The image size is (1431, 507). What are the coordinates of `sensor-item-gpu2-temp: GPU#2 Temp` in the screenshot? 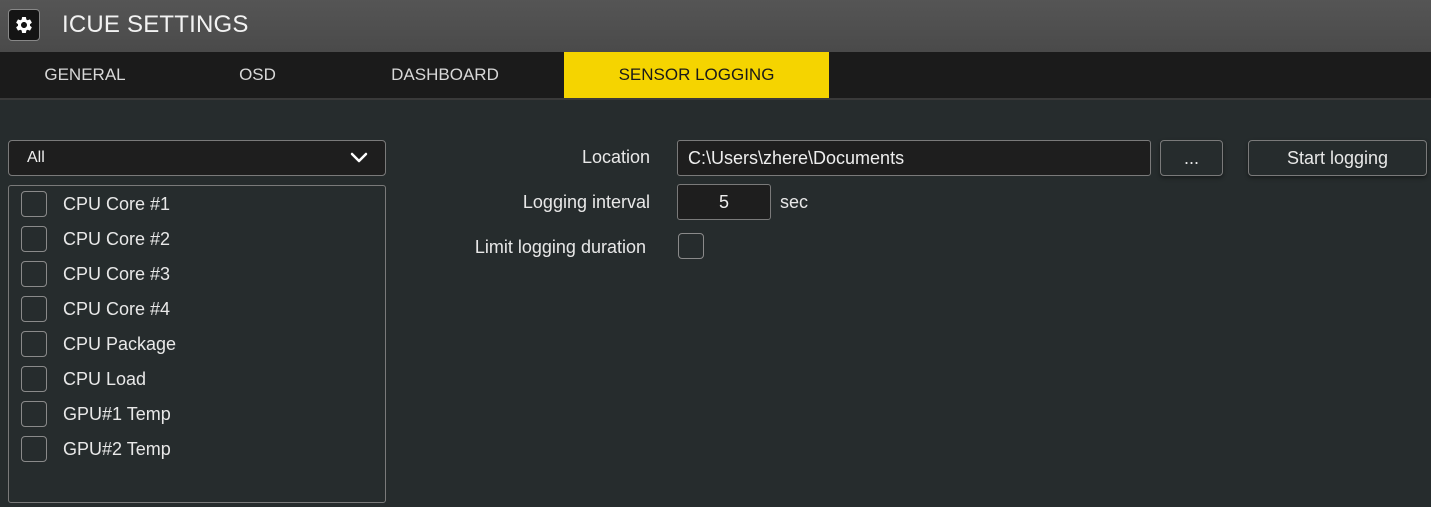 It's located at (96, 449).